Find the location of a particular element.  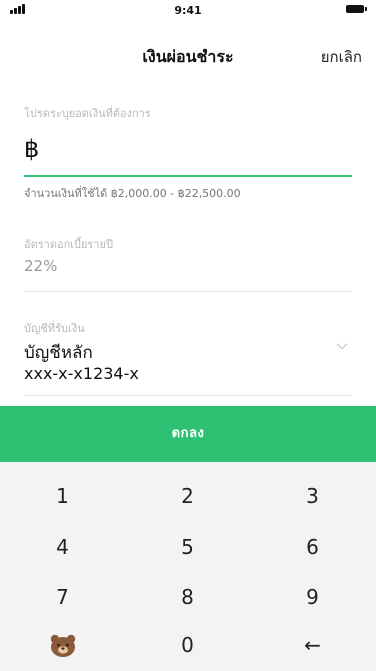

key-9: 9 is located at coordinates (312, 597).